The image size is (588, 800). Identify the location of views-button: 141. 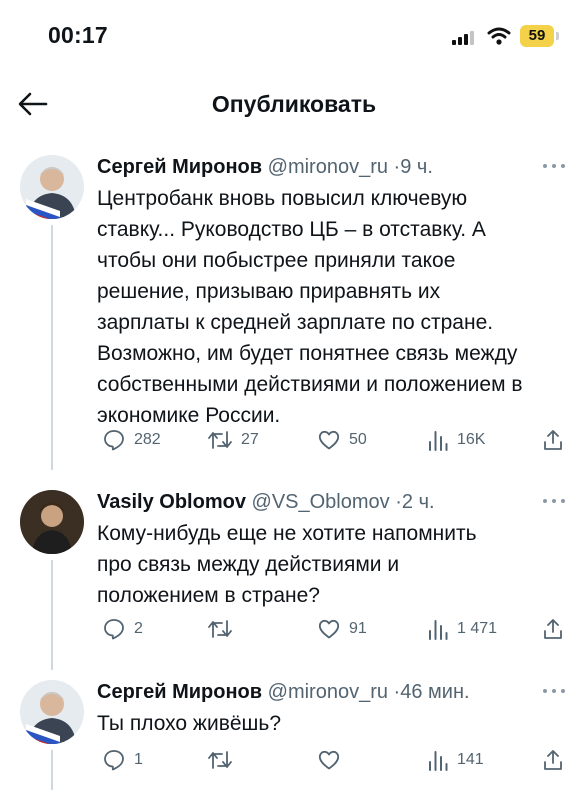
(455, 760).